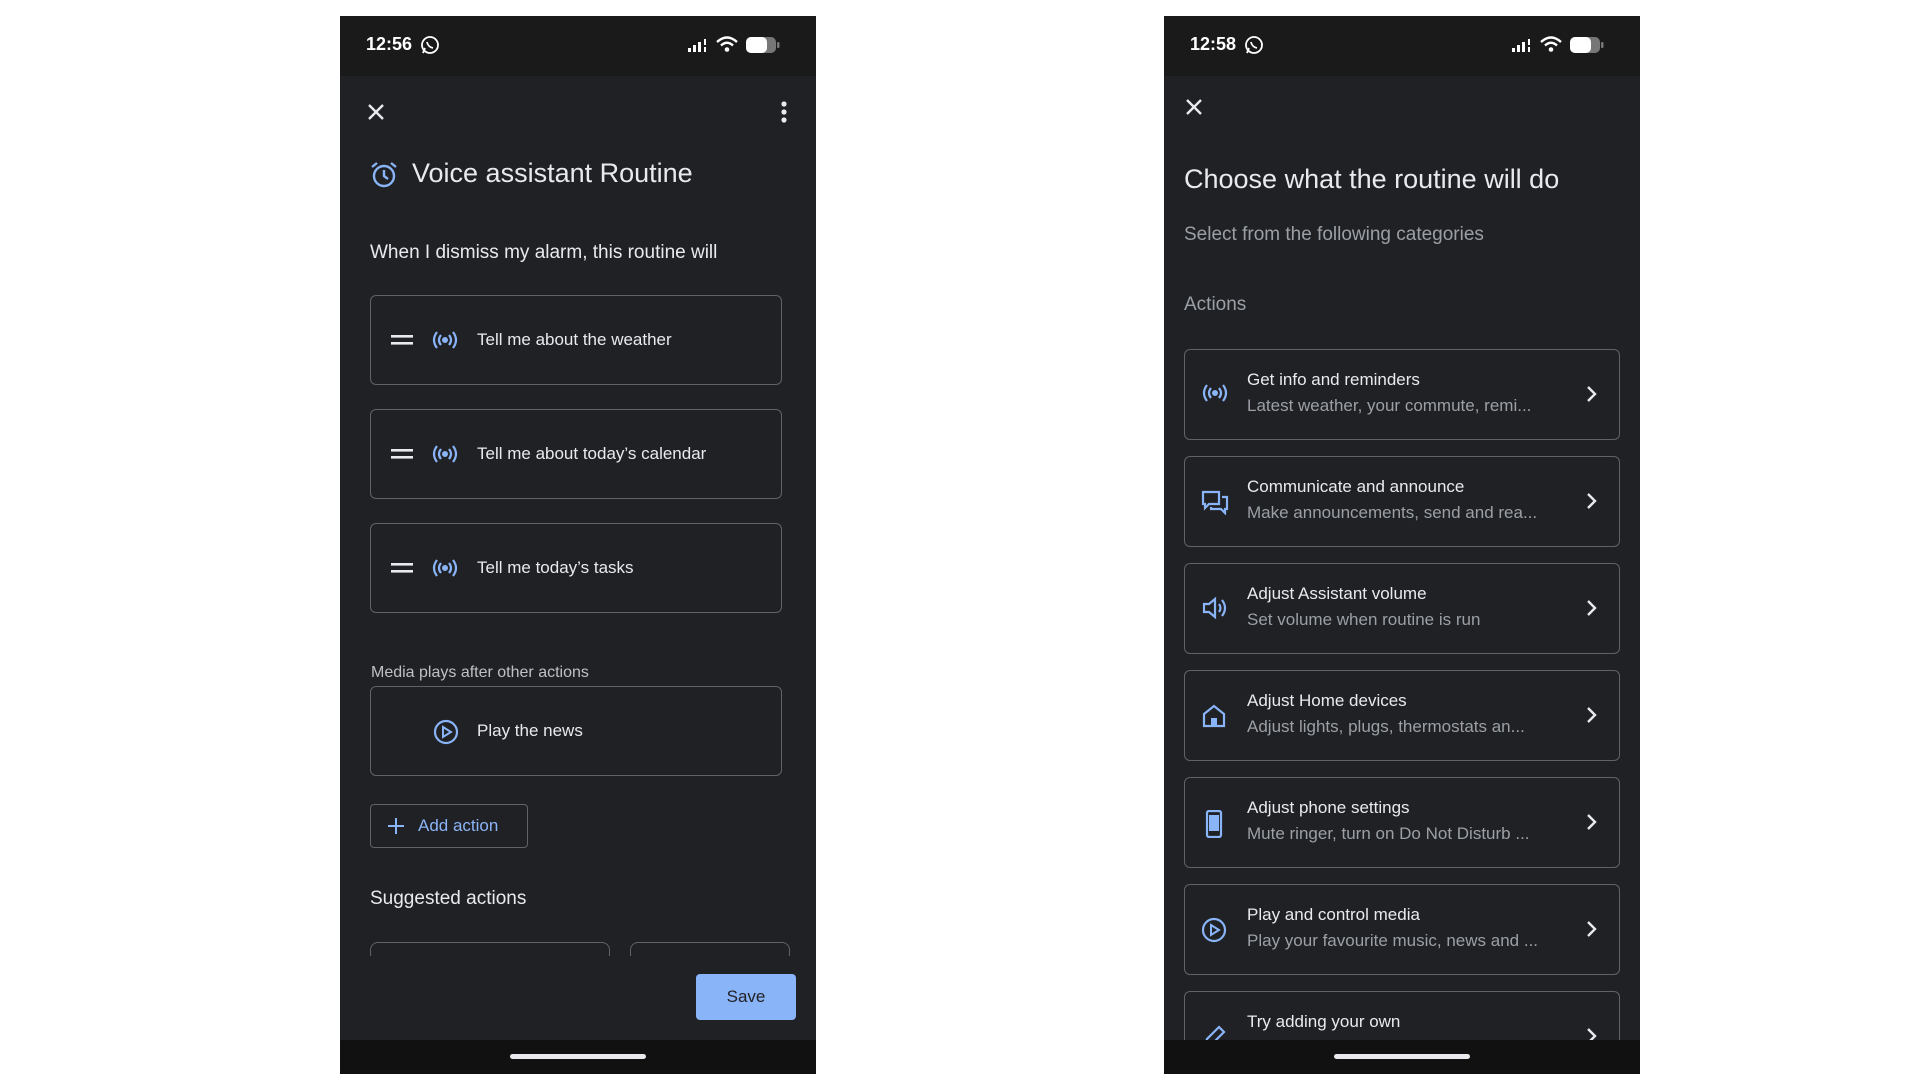 This screenshot has height=1080, width=1920. Describe the element at coordinates (784, 112) in the screenshot. I see `more-options-icon` at that location.